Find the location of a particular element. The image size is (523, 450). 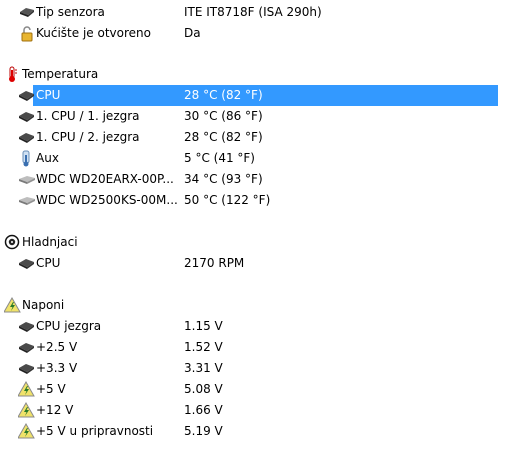

temperature-value: 30 °C (86 °F) is located at coordinates (223, 116).